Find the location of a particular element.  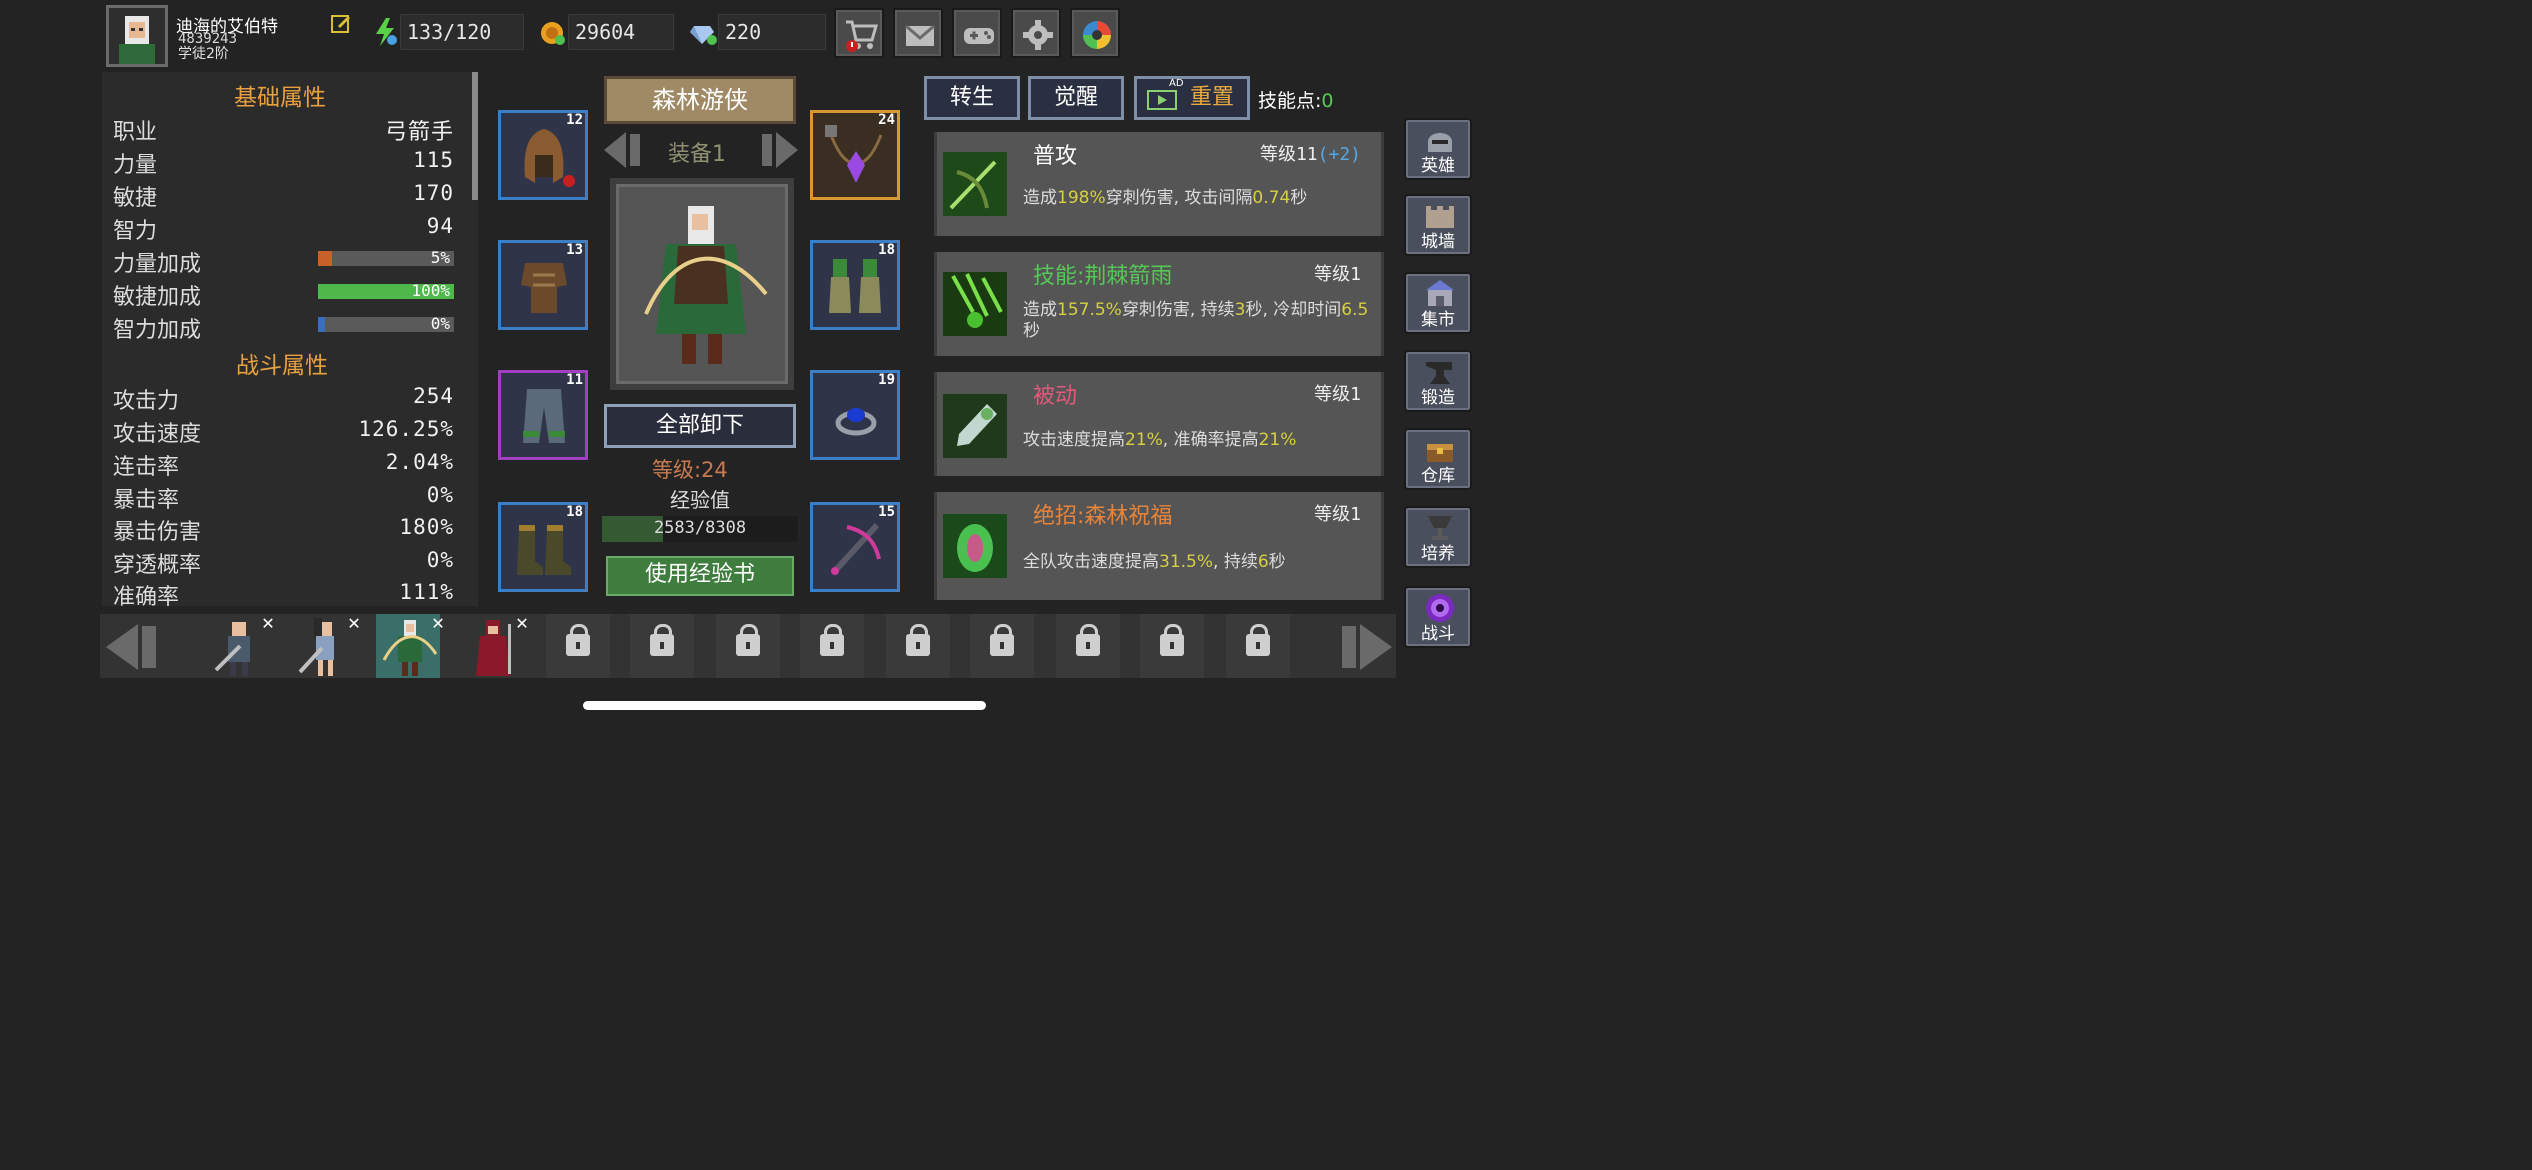

skill-points-label: 技能点: is located at coordinates (1290, 101).